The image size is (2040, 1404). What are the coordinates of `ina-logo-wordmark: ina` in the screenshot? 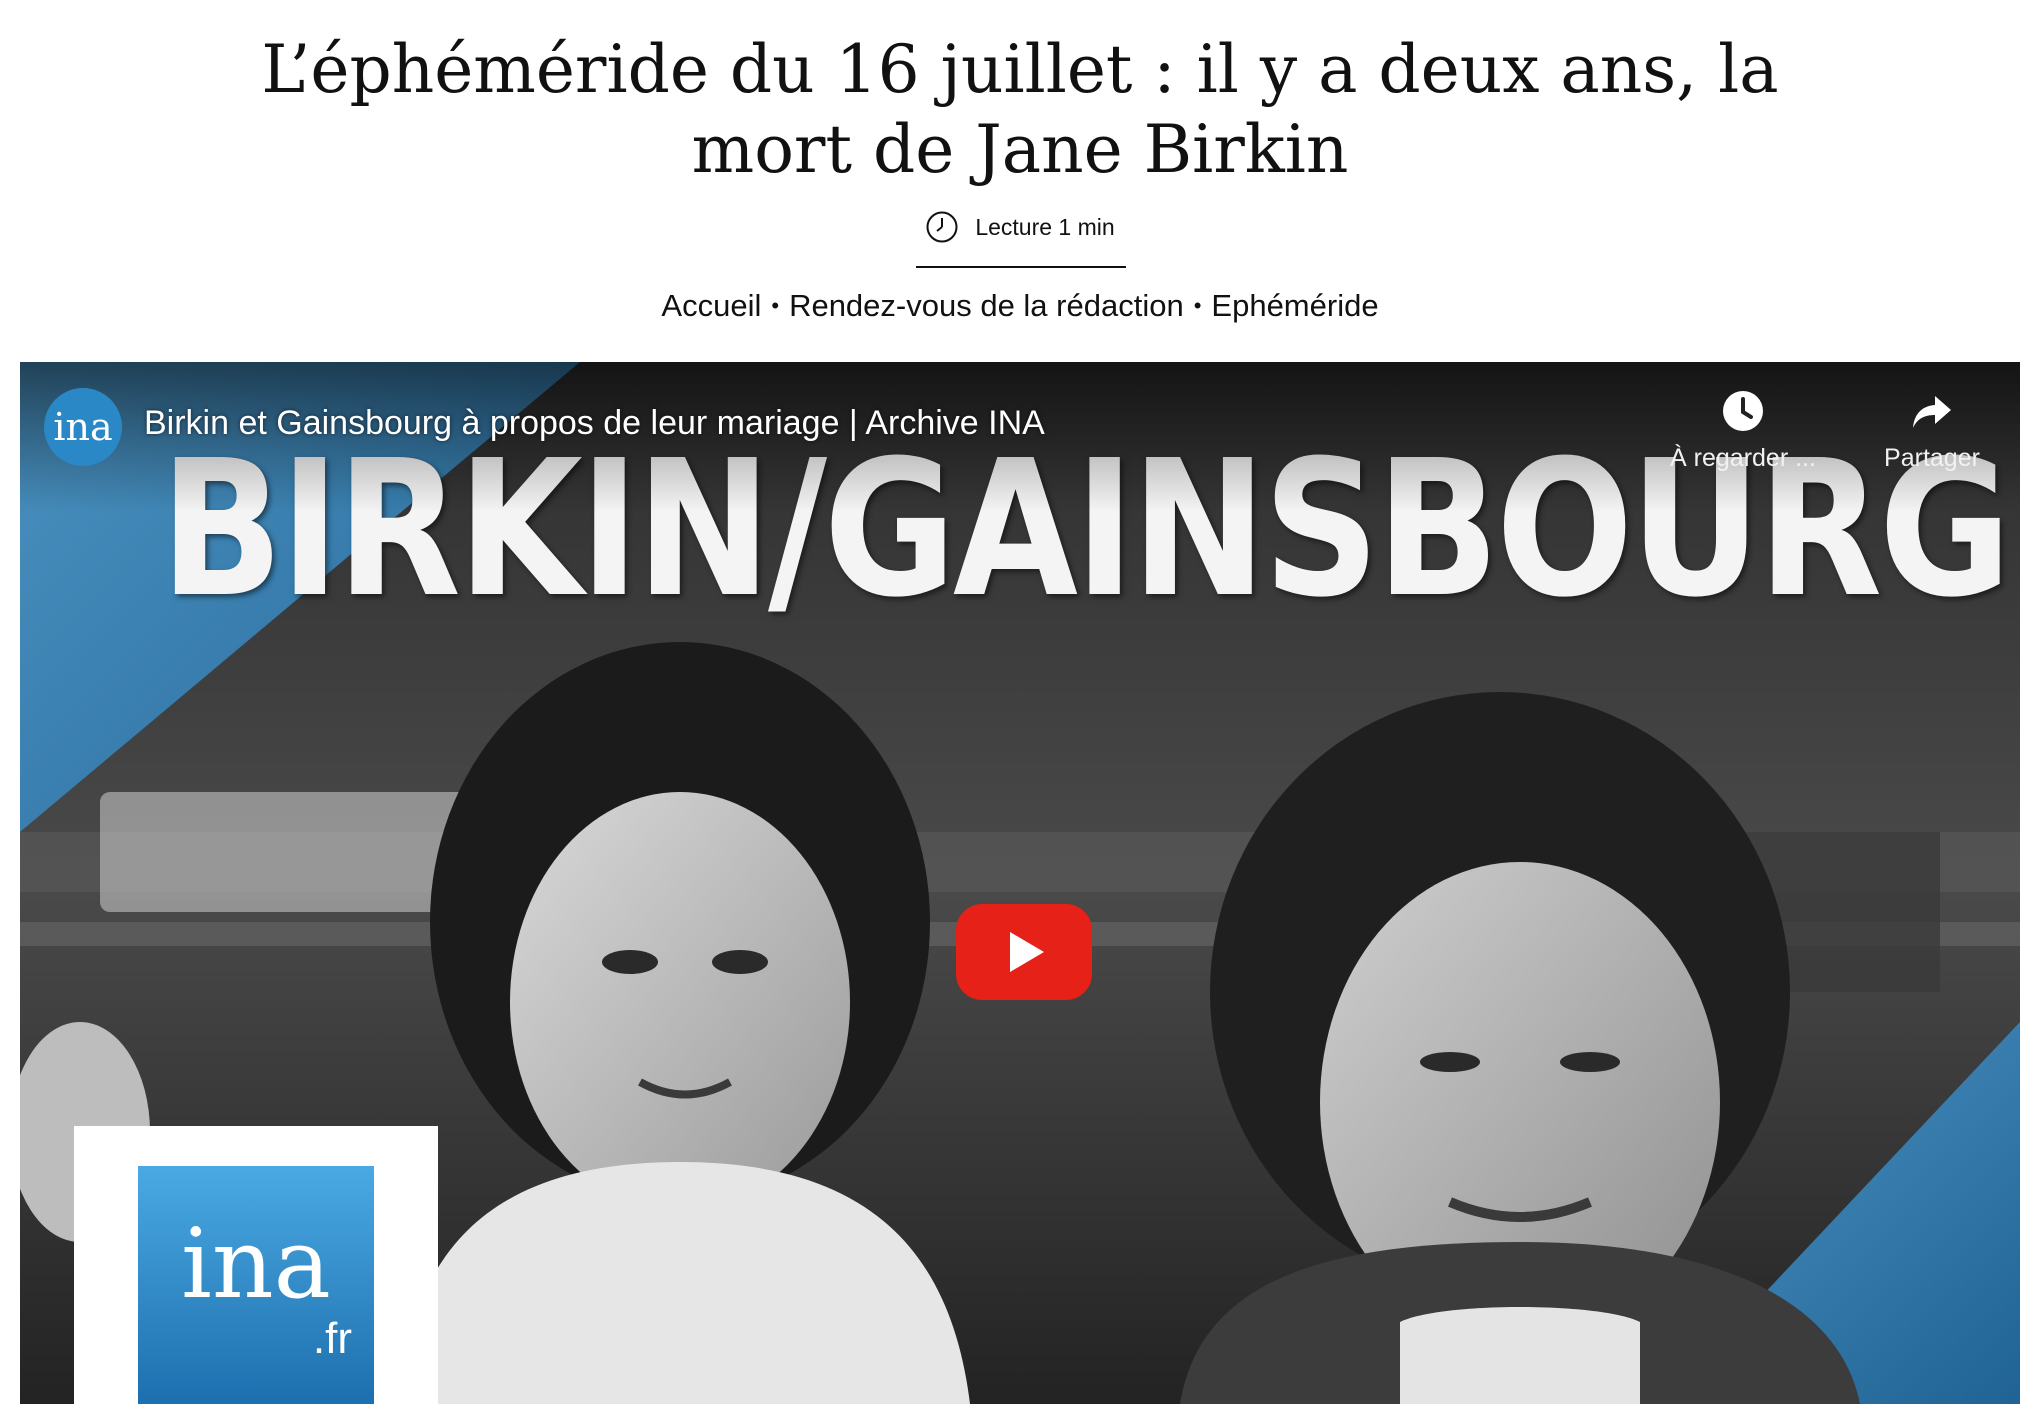 It's located at (256, 1264).